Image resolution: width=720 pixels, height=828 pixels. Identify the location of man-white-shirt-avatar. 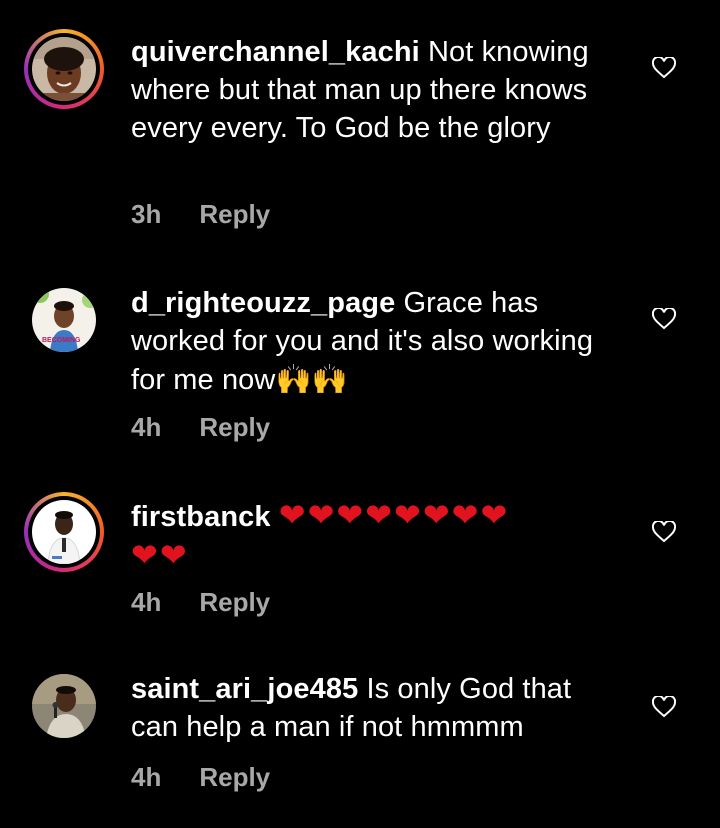
(64, 532).